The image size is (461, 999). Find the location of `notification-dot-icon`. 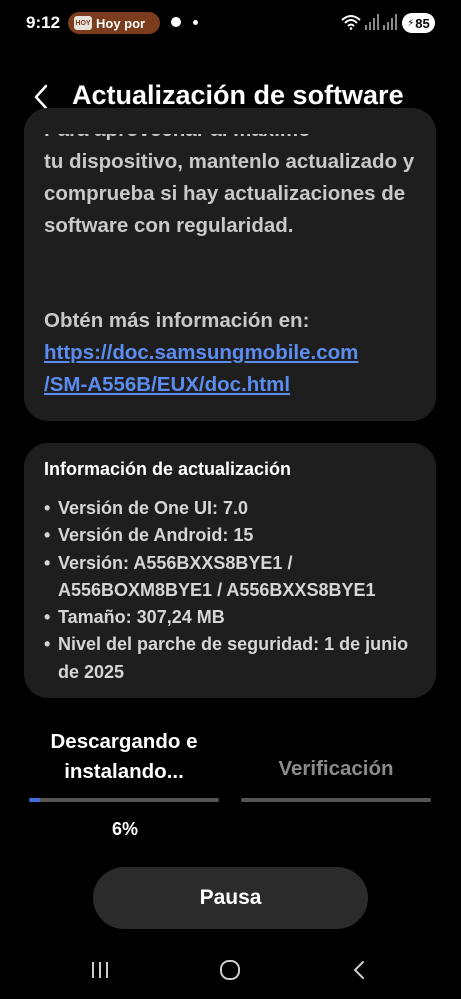

notification-dot-icon is located at coordinates (176, 22).